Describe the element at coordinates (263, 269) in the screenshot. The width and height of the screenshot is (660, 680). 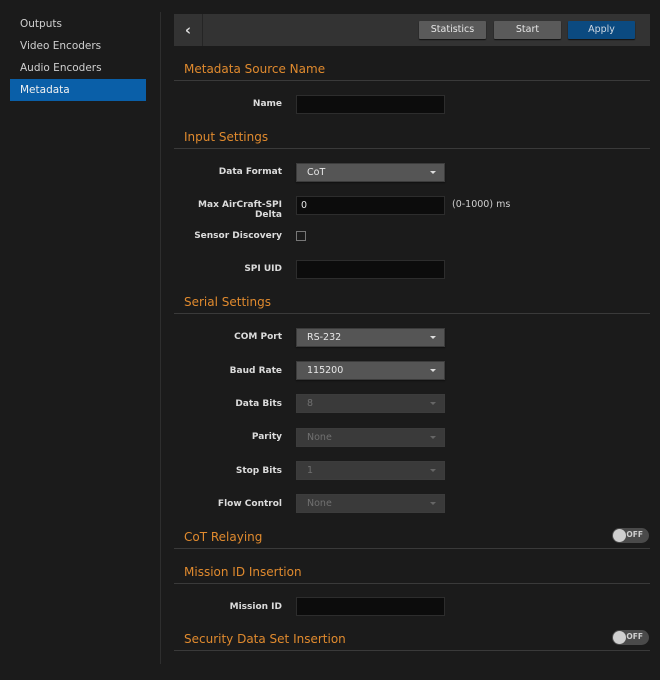
I see `spi-uid-label: SPI UID` at that location.